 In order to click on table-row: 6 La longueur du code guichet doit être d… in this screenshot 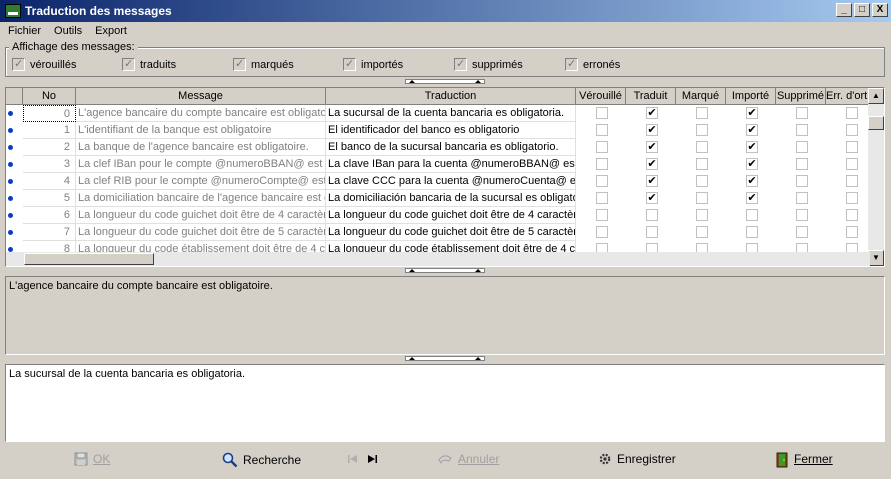, I will do `click(438, 215)`.